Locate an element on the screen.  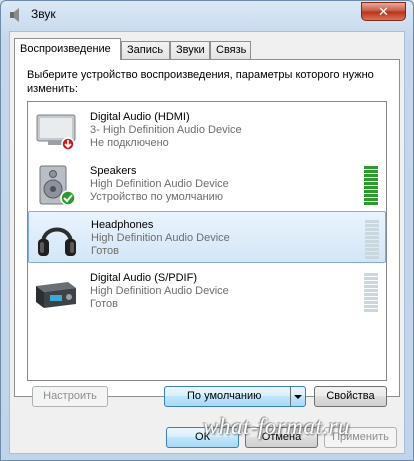
device-driver: 3- High Definition Audio Device is located at coordinates (166, 130).